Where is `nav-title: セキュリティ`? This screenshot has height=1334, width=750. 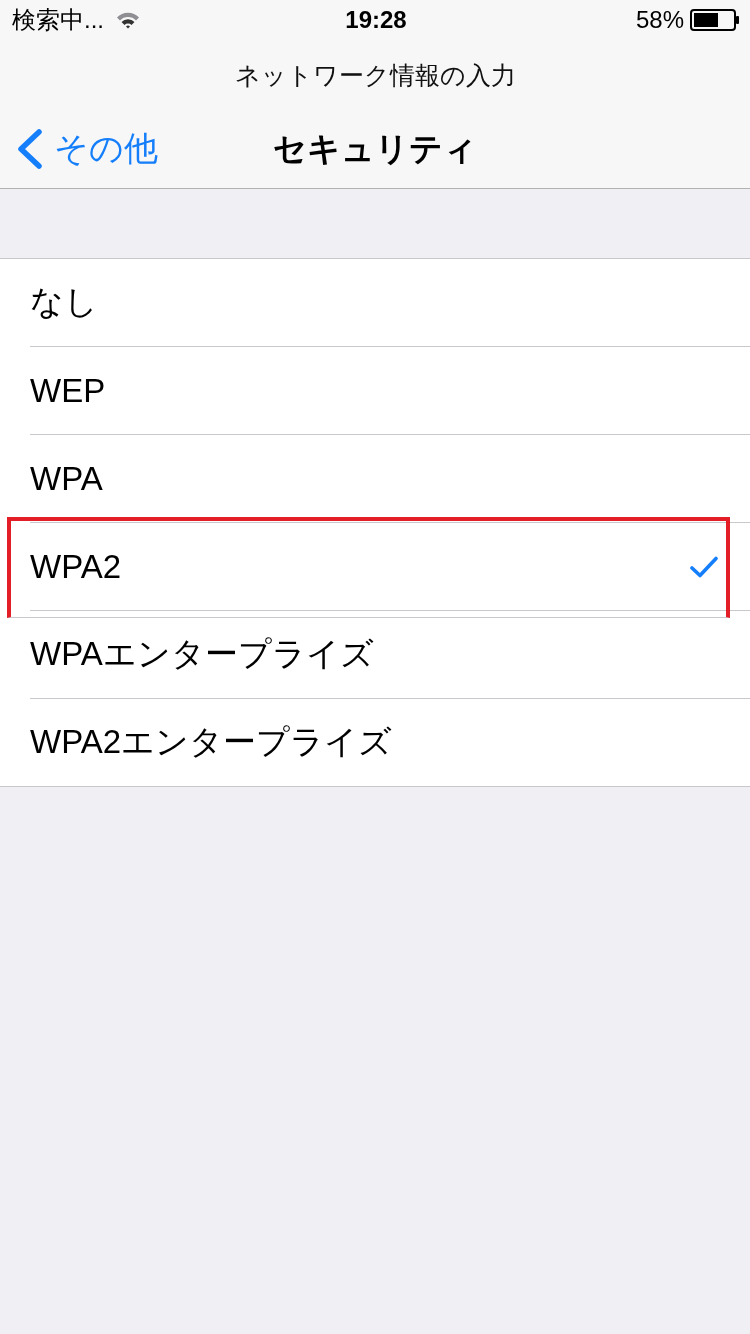 nav-title: セキュリティ is located at coordinates (375, 148).